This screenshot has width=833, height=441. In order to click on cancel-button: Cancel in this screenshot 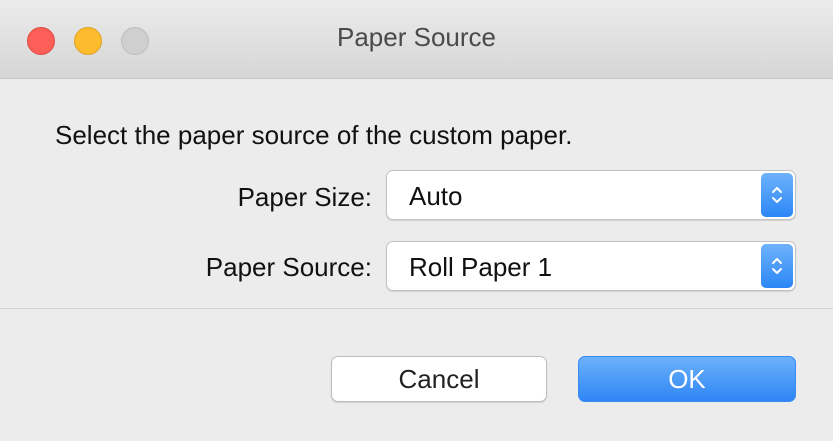, I will do `click(439, 379)`.